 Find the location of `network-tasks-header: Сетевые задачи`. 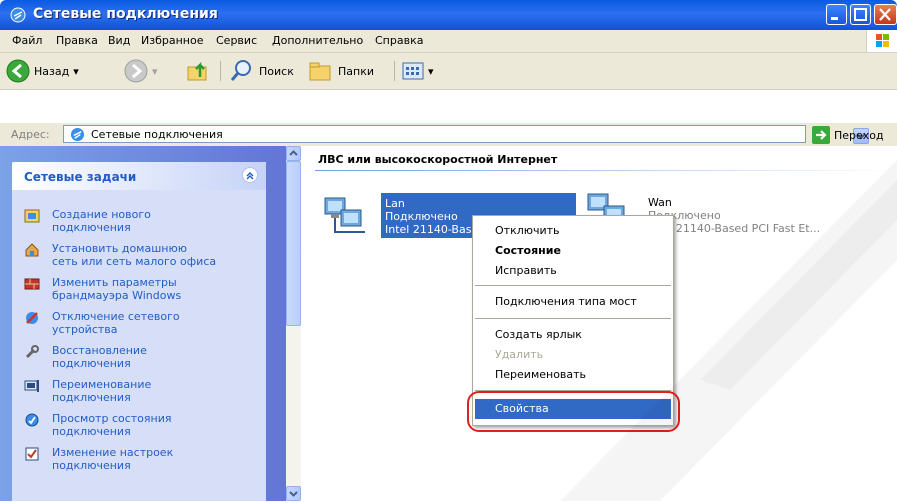

network-tasks-header: Сетевые задачи is located at coordinates (139, 176).